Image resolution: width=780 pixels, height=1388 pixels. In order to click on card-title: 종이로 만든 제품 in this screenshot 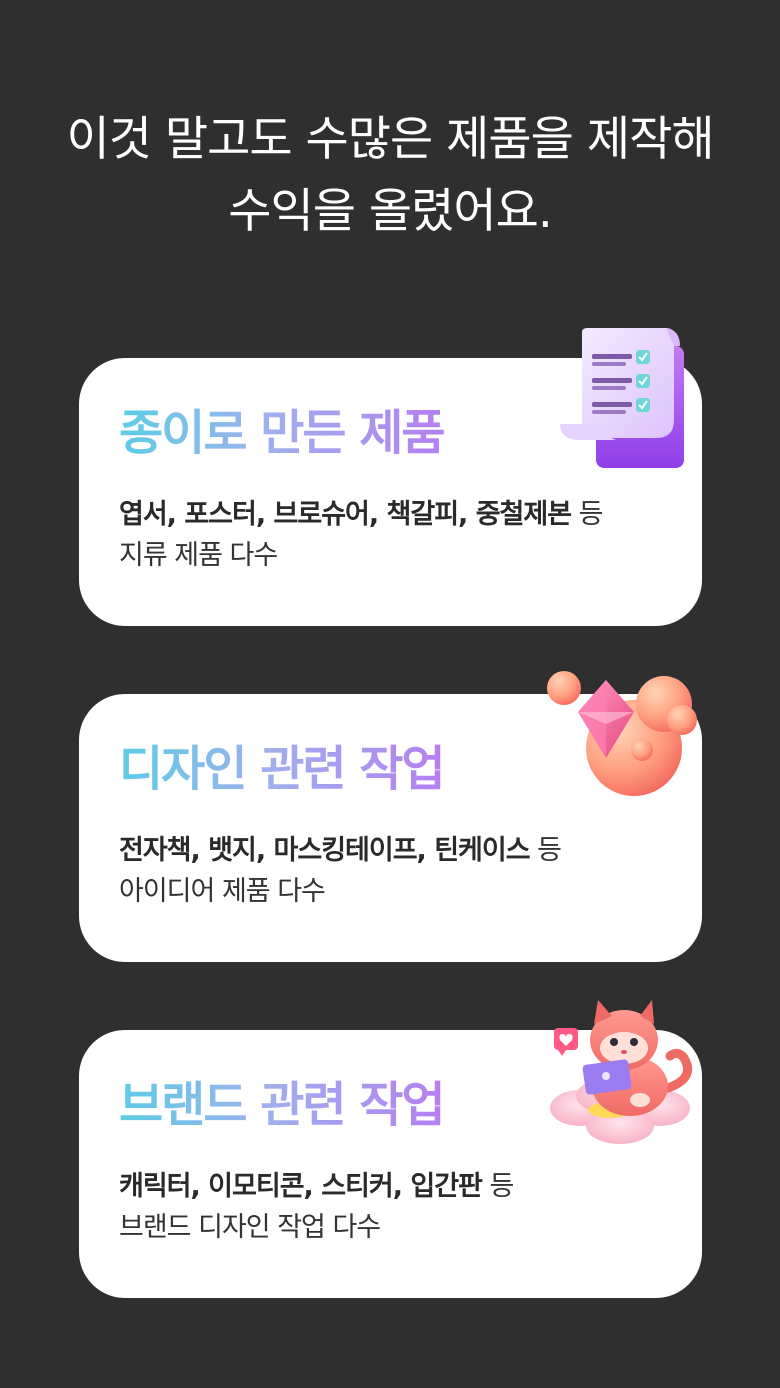, I will do `click(282, 433)`.